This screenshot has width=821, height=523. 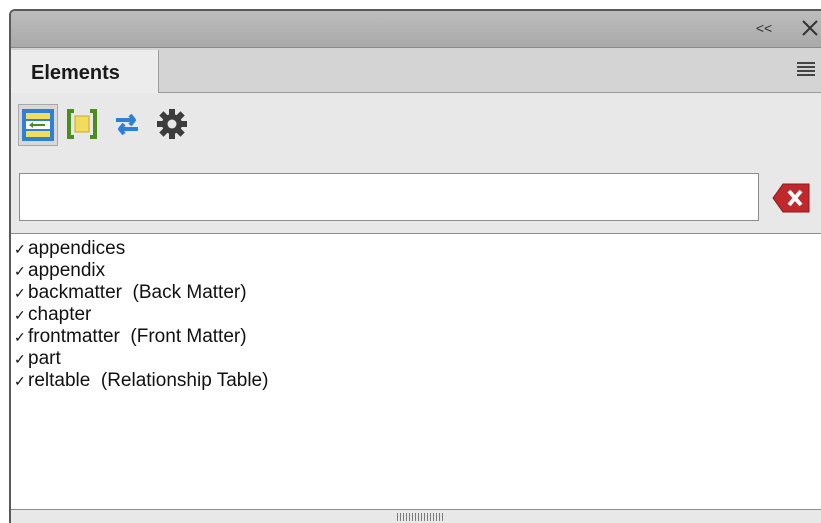 I want to click on list-item-label: frontmatter (Front Matter), so click(x=137, y=336).